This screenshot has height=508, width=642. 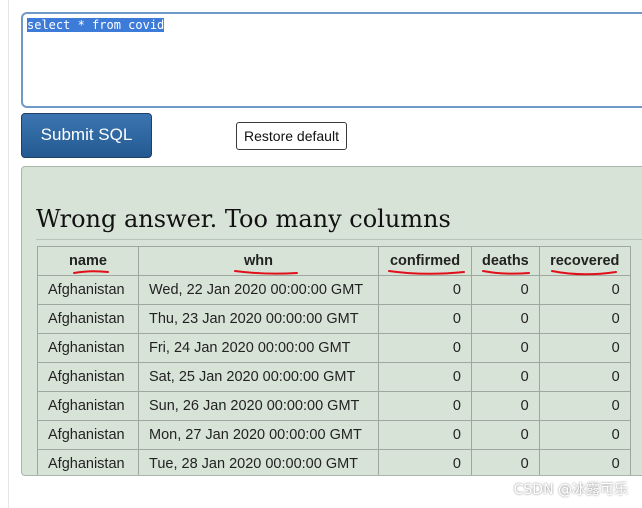 I want to click on table-header-row: name whn confirmed deaths recovered, so click(x=334, y=261).